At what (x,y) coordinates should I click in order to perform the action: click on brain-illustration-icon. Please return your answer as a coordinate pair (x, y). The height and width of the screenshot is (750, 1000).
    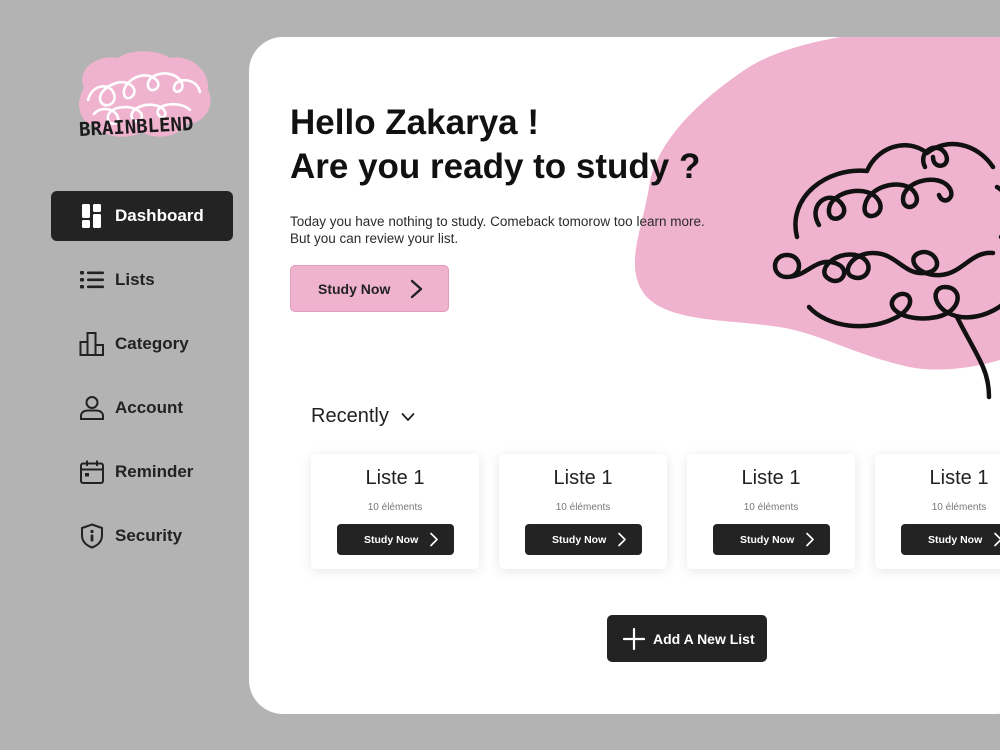
    Looking at the image, I should click on (886, 270).